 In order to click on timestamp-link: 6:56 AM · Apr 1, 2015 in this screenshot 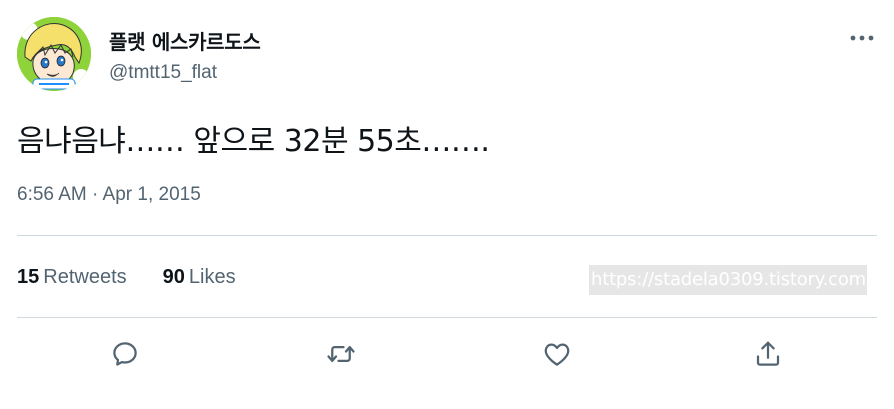, I will do `click(109, 194)`.